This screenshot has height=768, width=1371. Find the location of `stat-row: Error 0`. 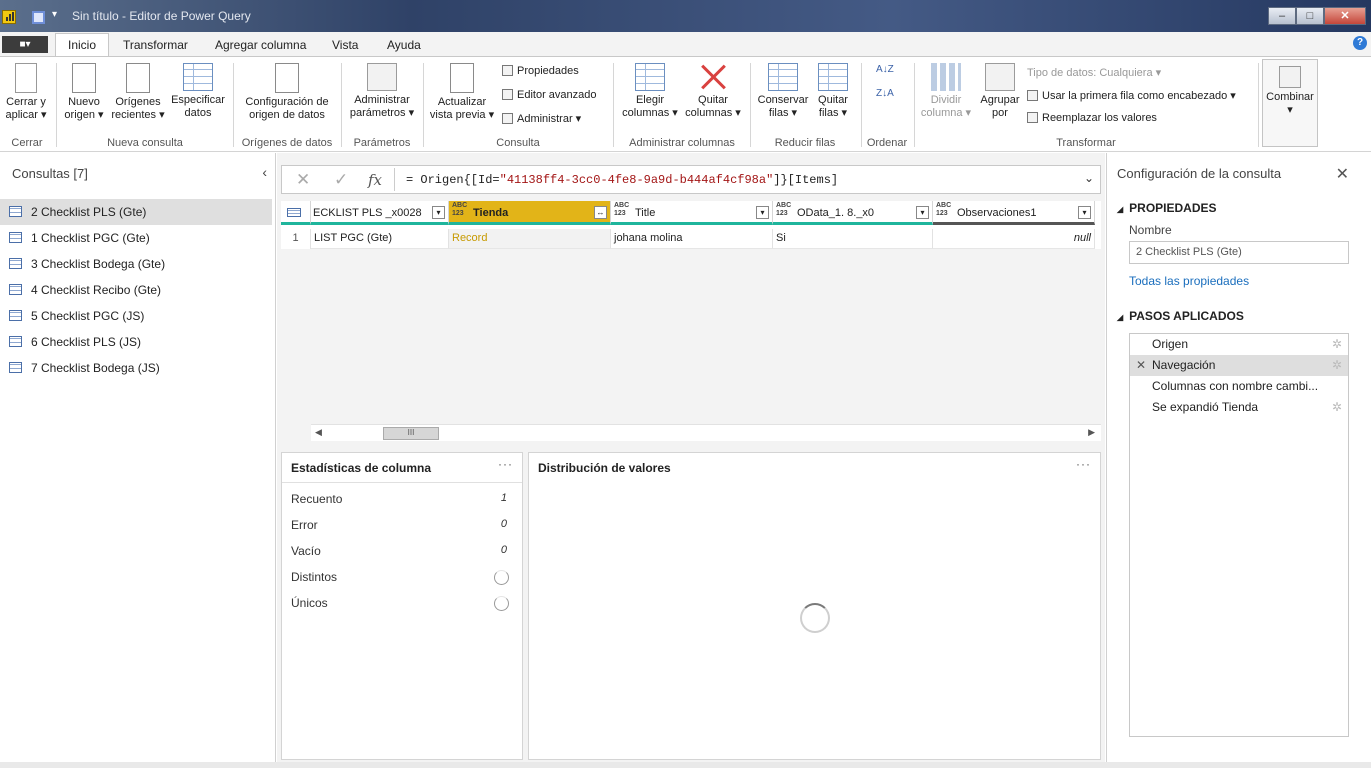

stat-row: Error 0 is located at coordinates (399, 525).